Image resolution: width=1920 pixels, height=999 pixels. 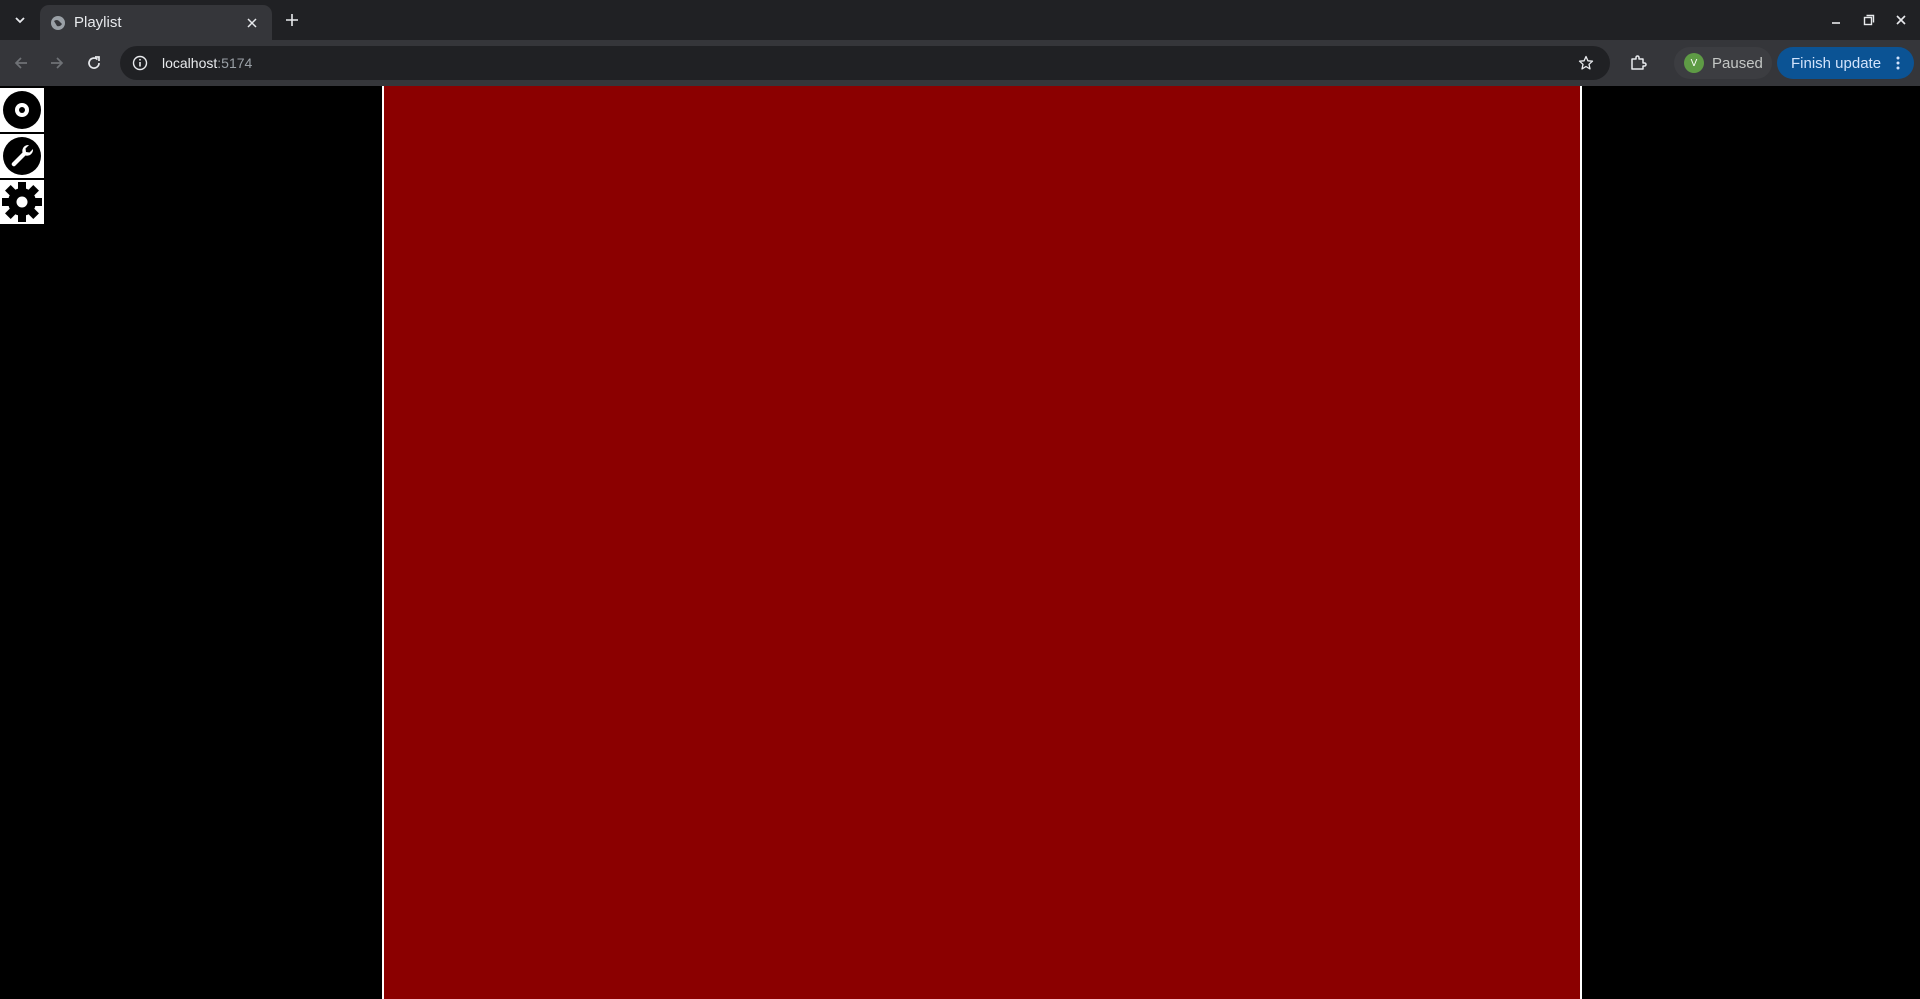 What do you see at coordinates (140, 63) in the screenshot?
I see `site-info-icon` at bounding box center [140, 63].